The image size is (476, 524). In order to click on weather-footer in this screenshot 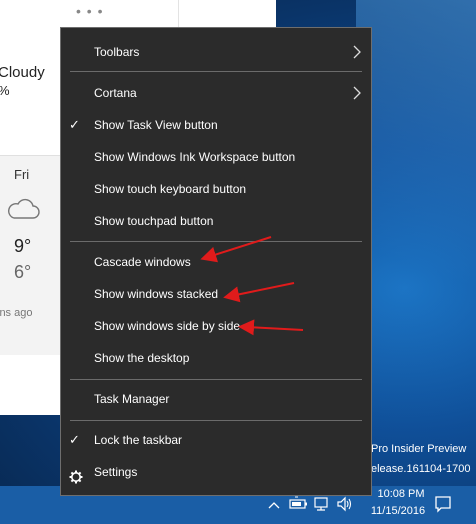, I will do `click(30, 385)`.